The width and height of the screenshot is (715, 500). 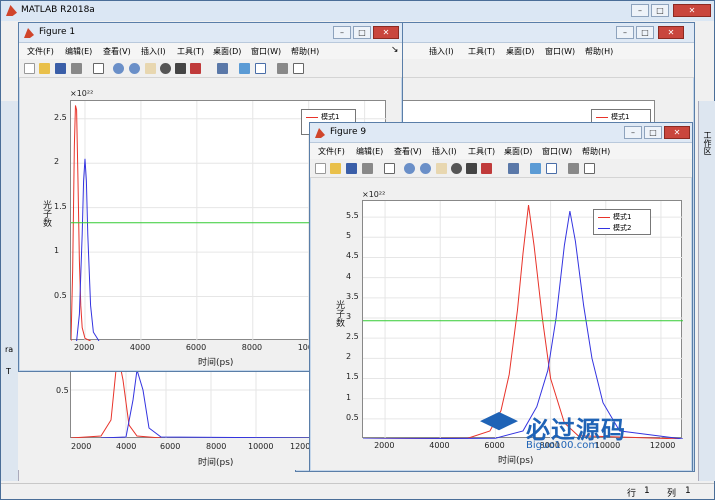 I want to click on main-title: MATLAB R2018a, so click(x=58, y=10).